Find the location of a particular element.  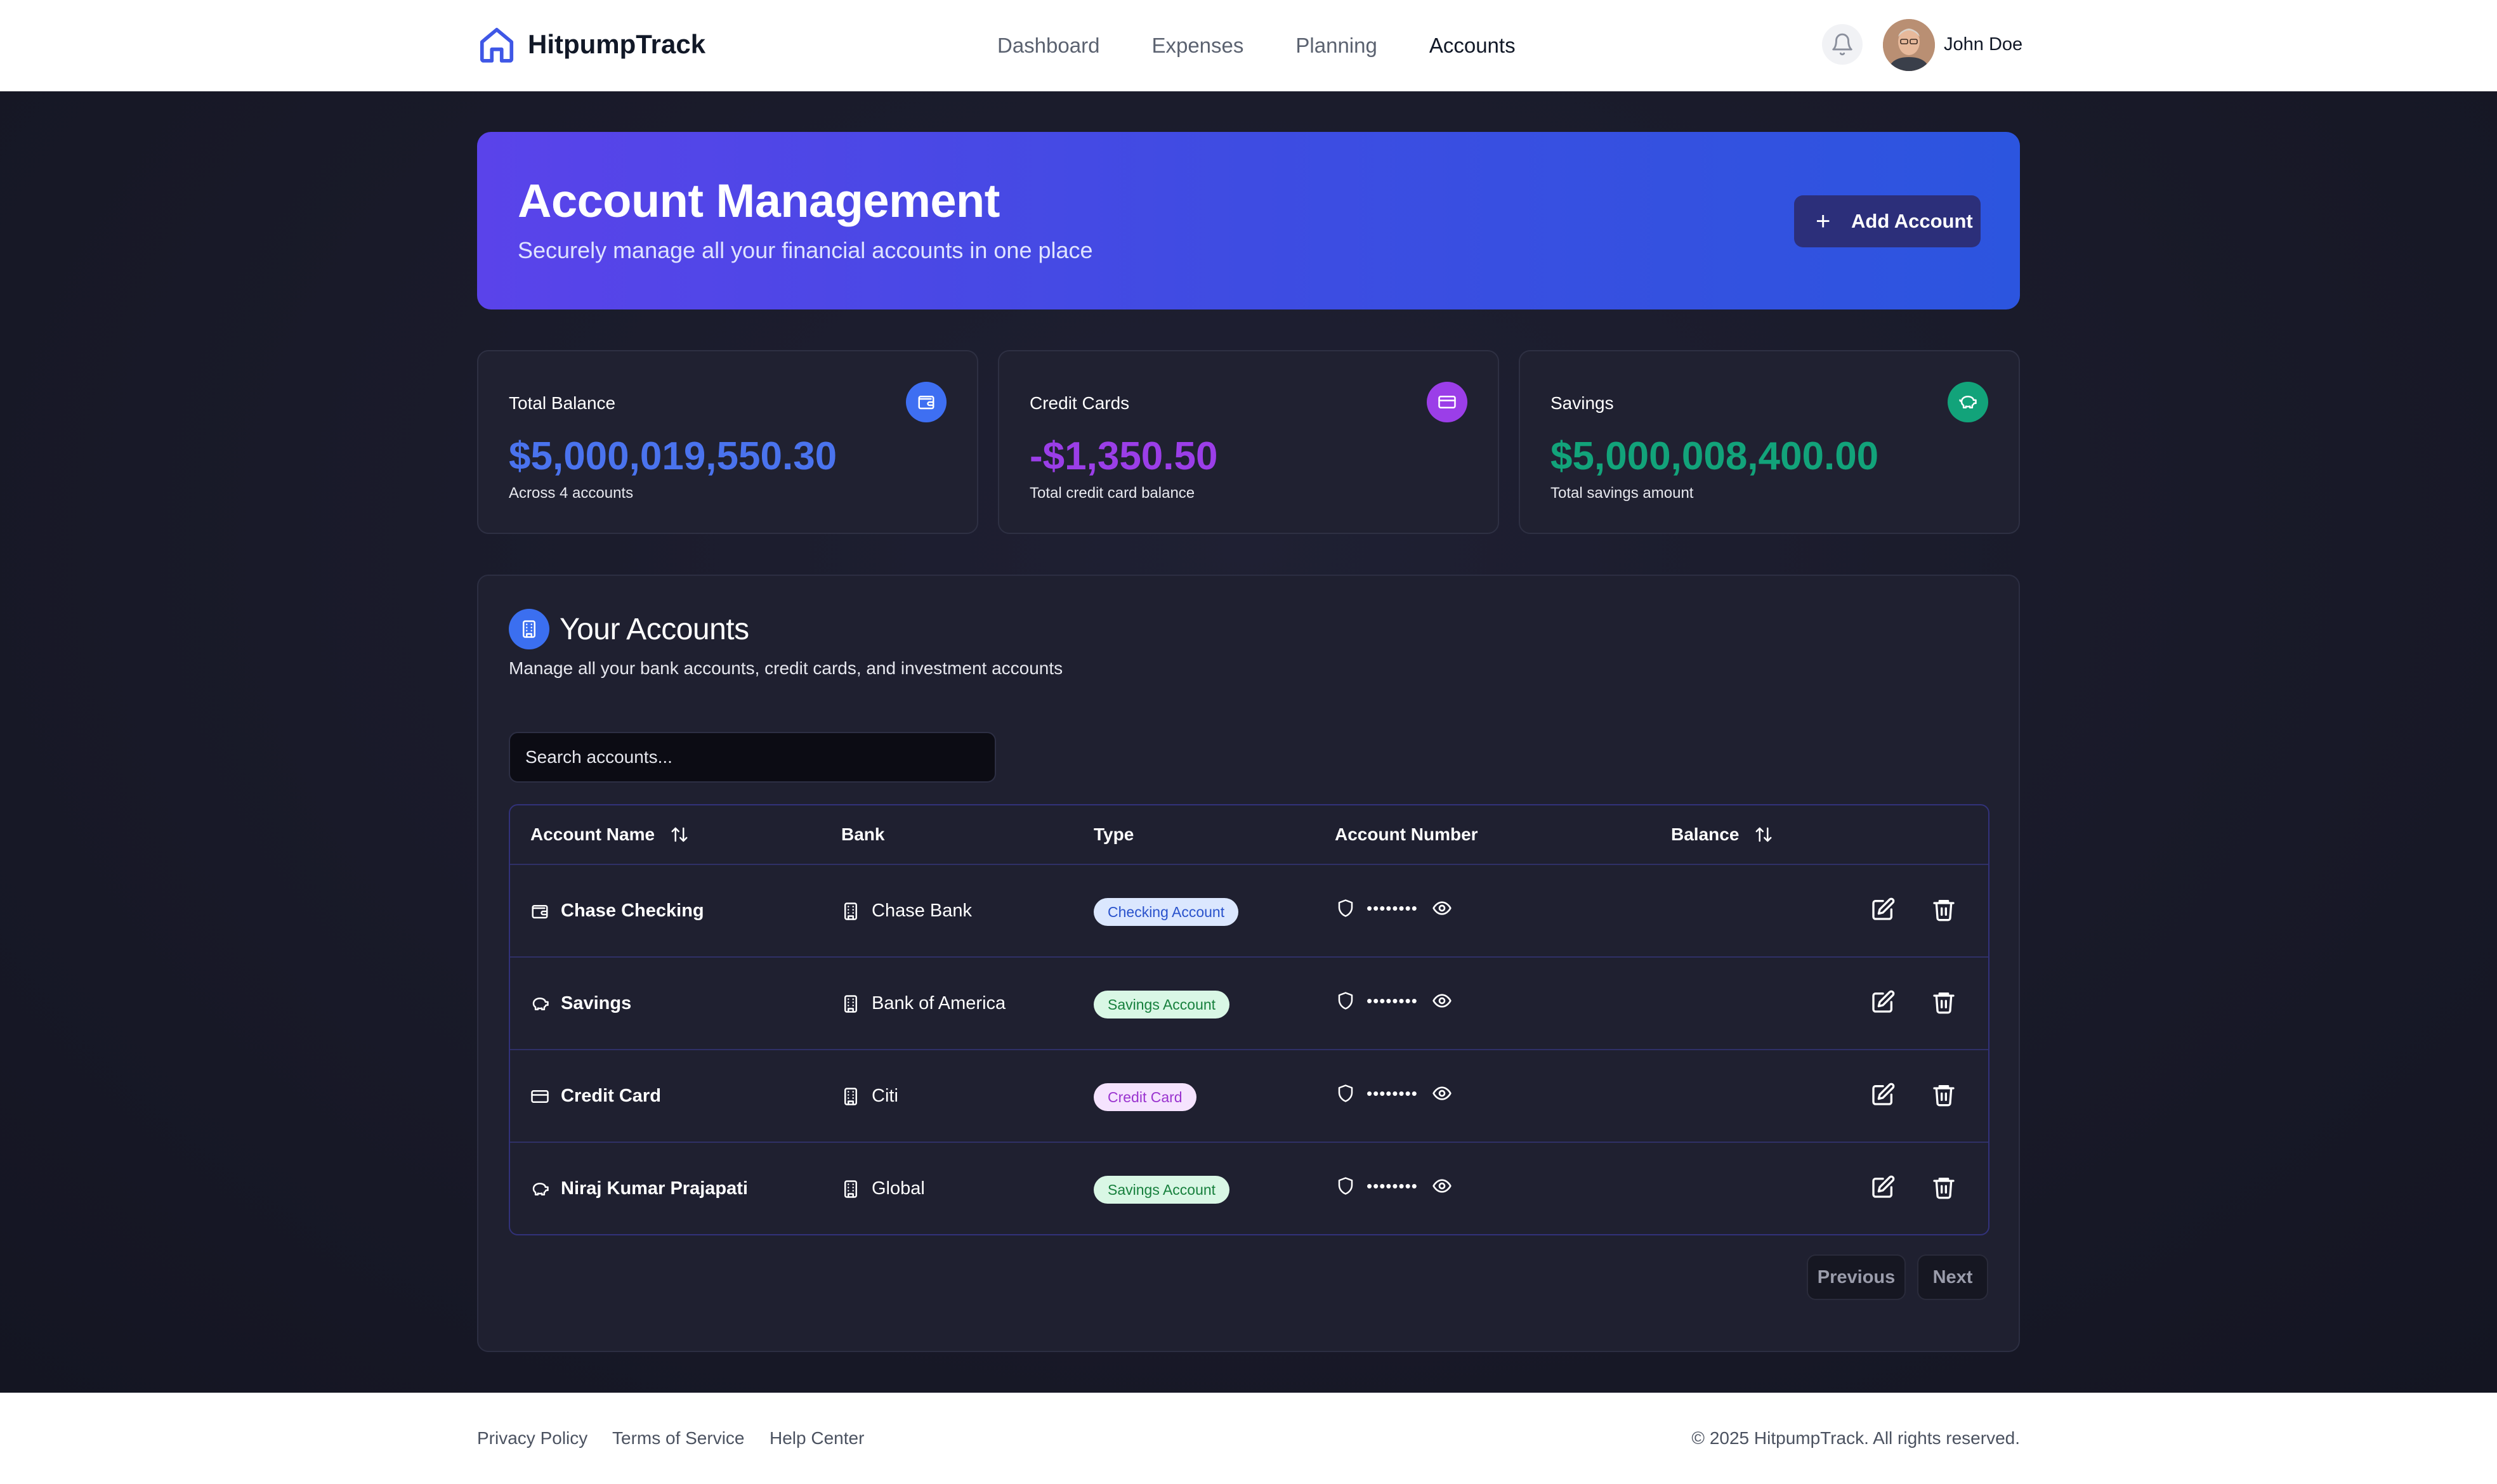

account-name-cell: Niraj Kumar Prajapati is located at coordinates (639, 1188).